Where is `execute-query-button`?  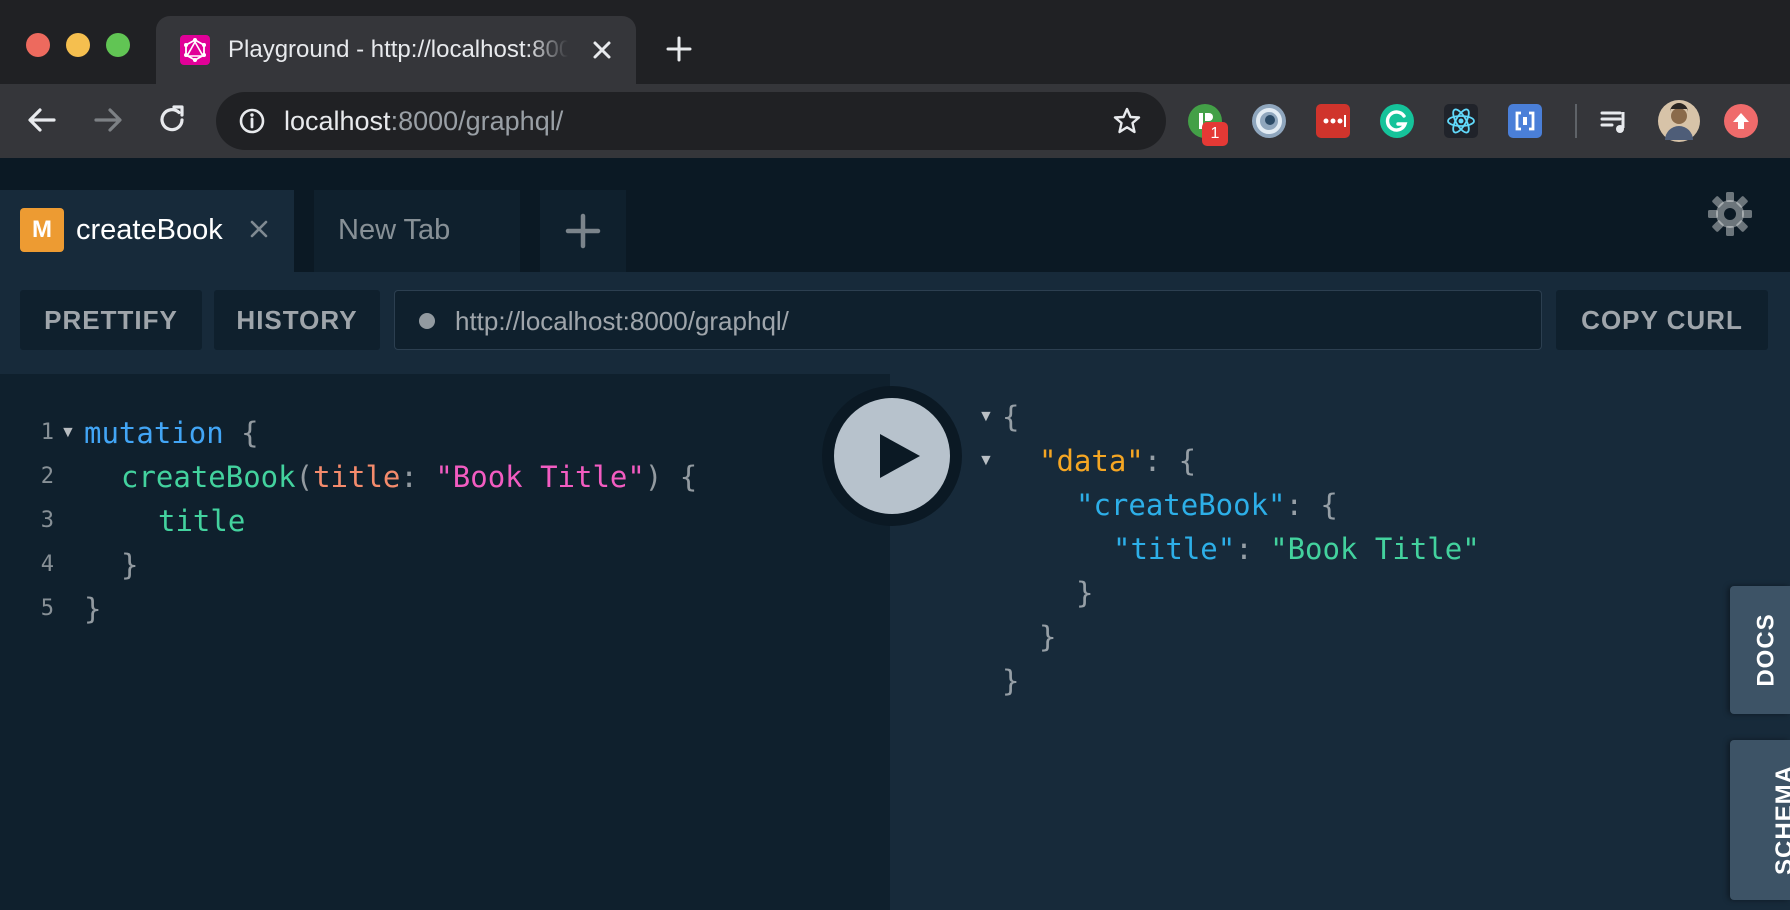 execute-query-button is located at coordinates (892, 456).